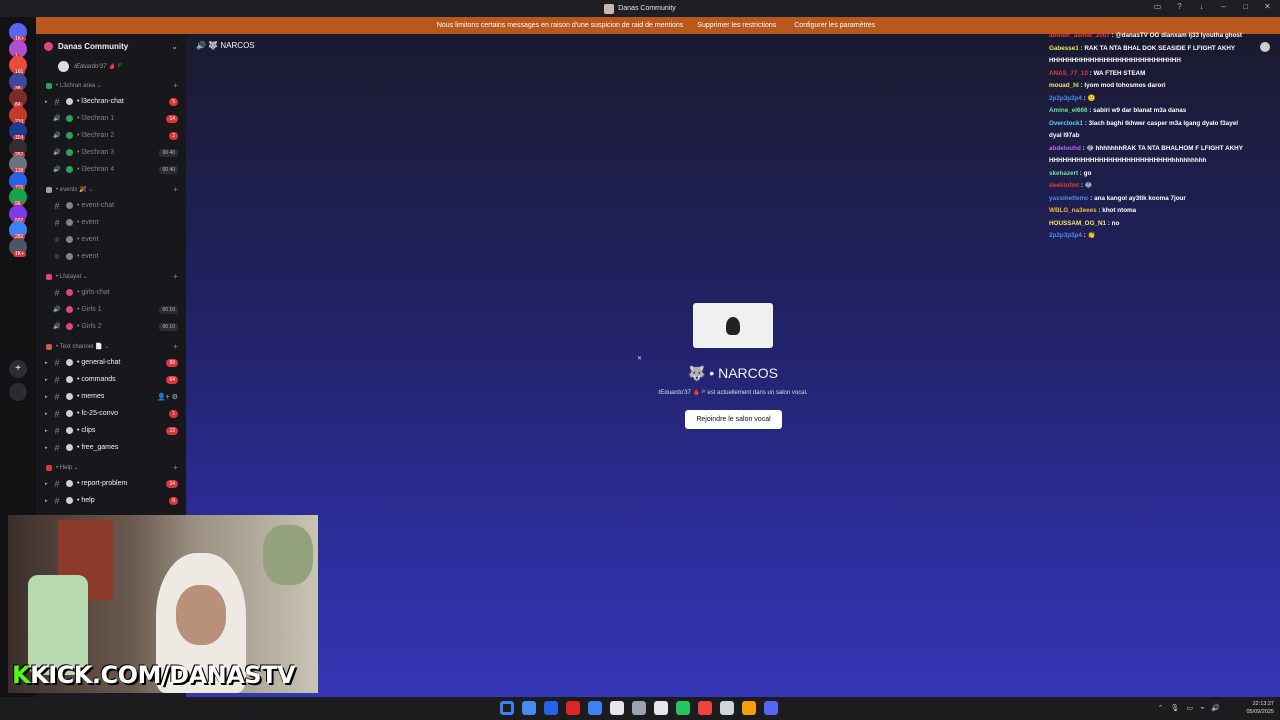  Describe the element at coordinates (111, 447) in the screenshot. I see `channel-free_games: ▸ # • free_games` at that location.